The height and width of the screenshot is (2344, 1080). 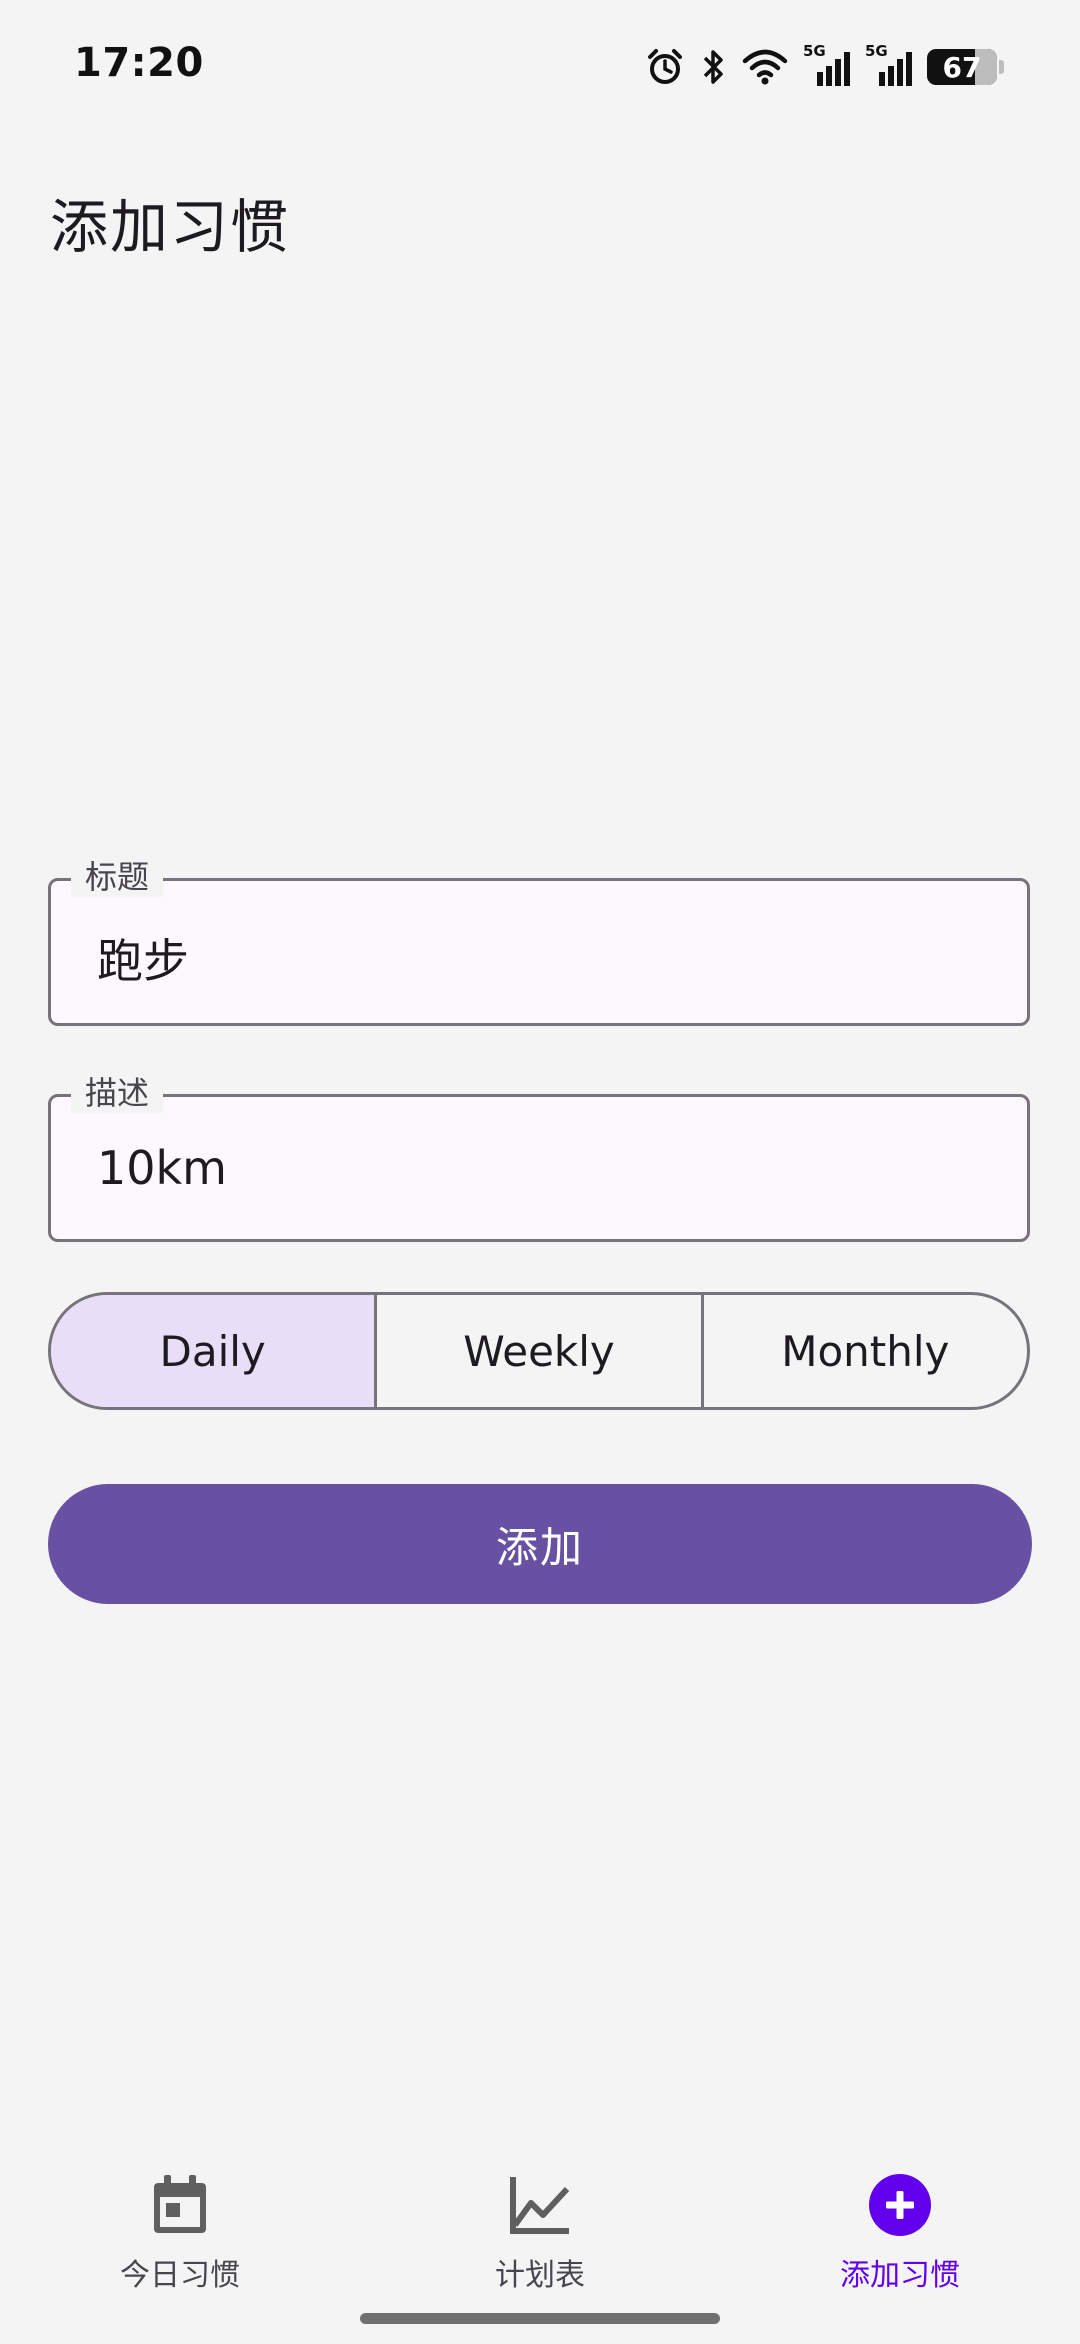 I want to click on nav-label-plan: 计划表, so click(x=540, y=2275).